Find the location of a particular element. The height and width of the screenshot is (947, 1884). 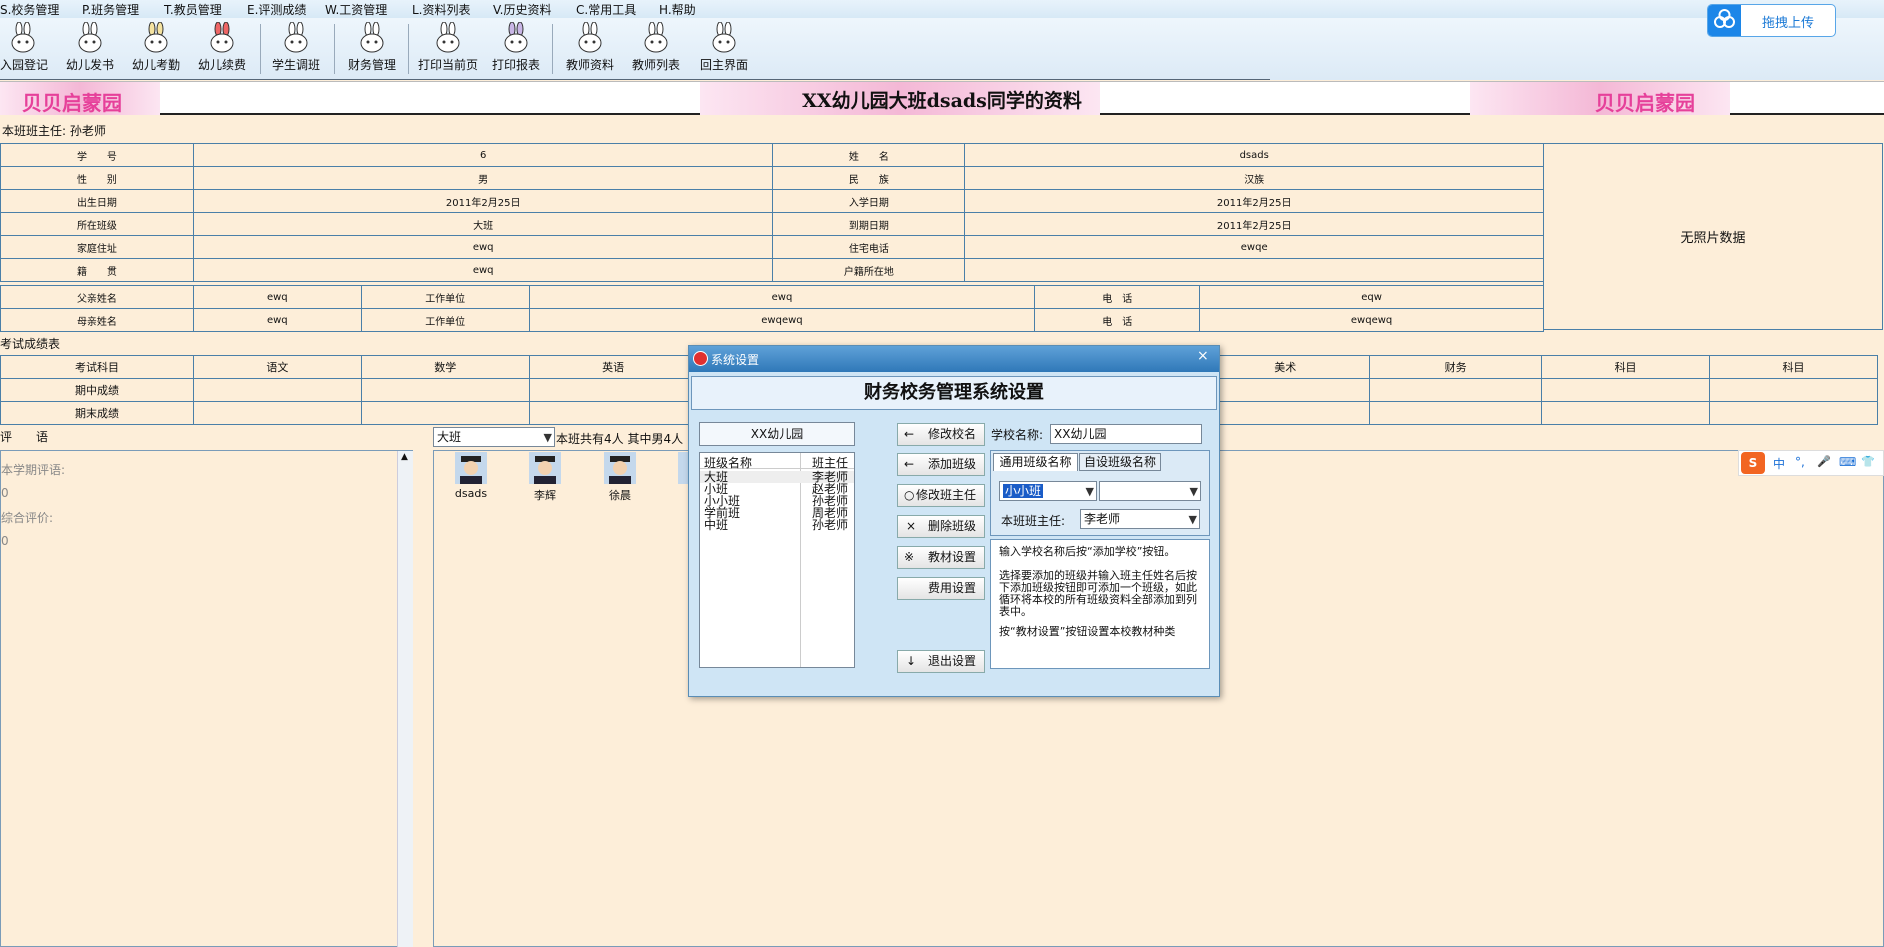

toolbar-finance-button: 财务管理 is located at coordinates (372, 47).